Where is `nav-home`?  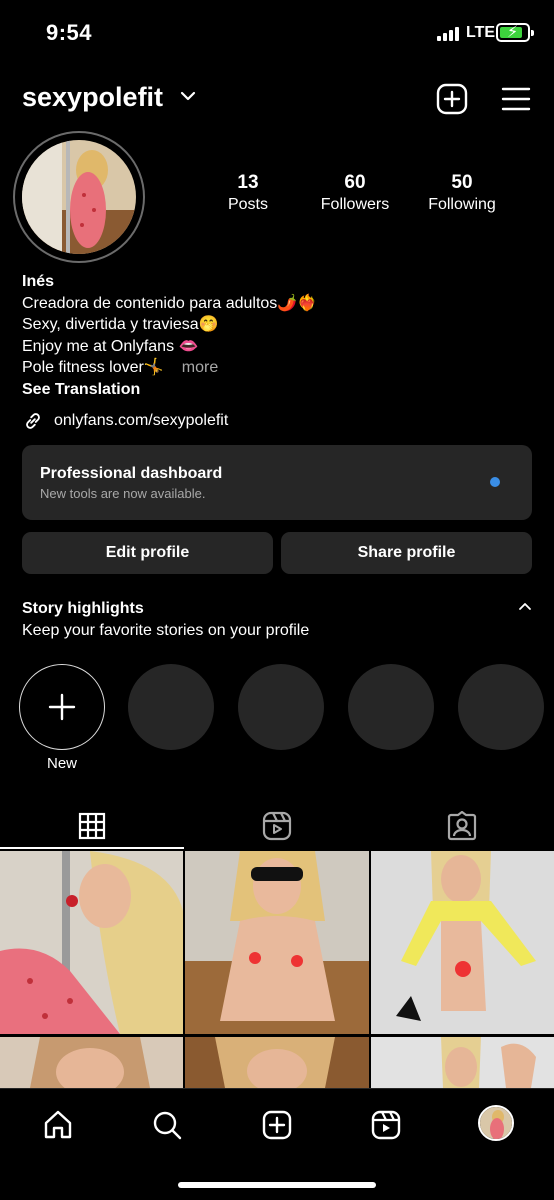 nav-home is located at coordinates (58, 1125).